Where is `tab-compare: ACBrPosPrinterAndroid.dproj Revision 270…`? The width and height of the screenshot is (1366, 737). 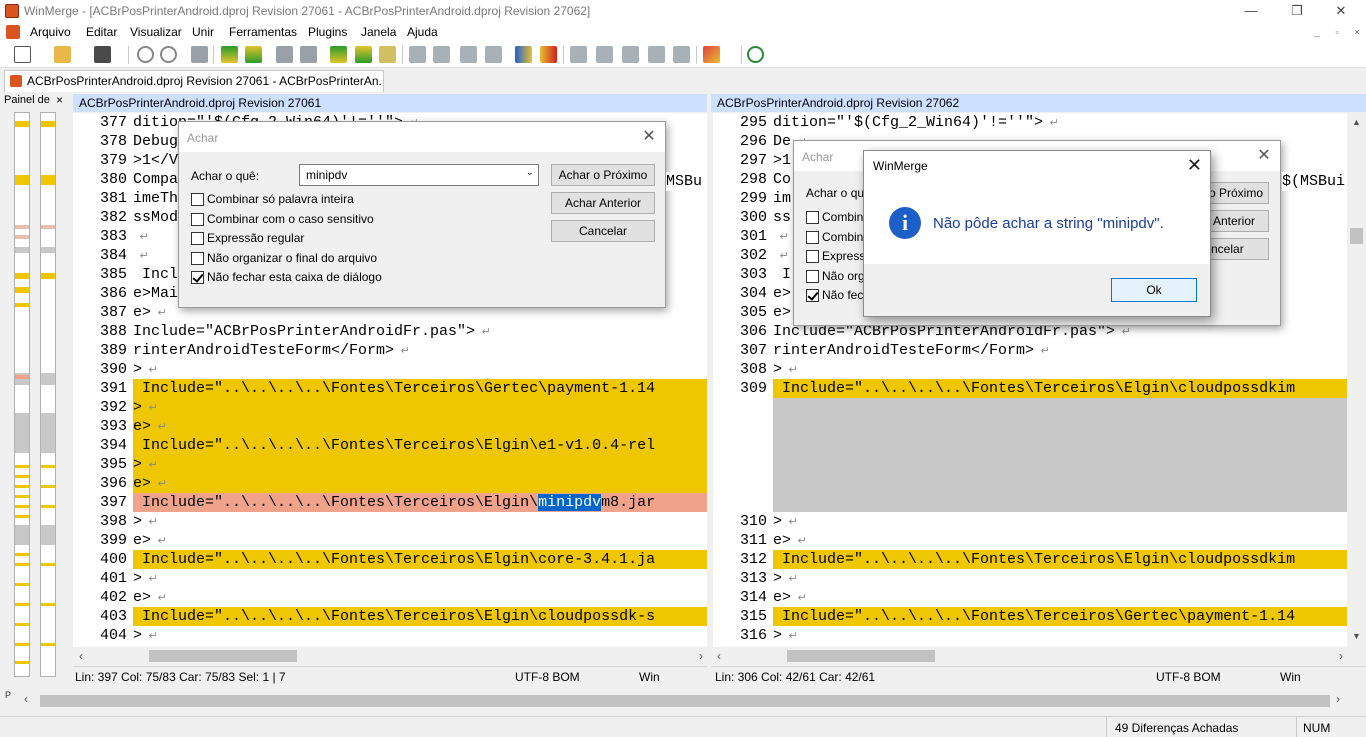
tab-compare: ACBrPosPrinterAndroid.dproj Revision 270… is located at coordinates (194, 81).